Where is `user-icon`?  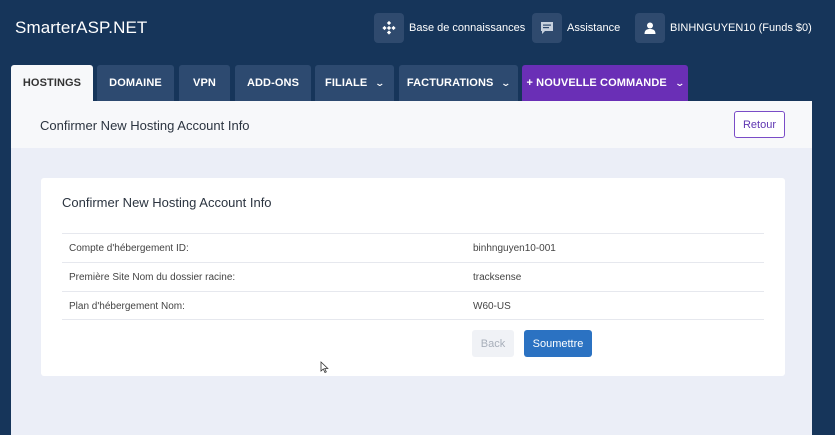
user-icon is located at coordinates (650, 28).